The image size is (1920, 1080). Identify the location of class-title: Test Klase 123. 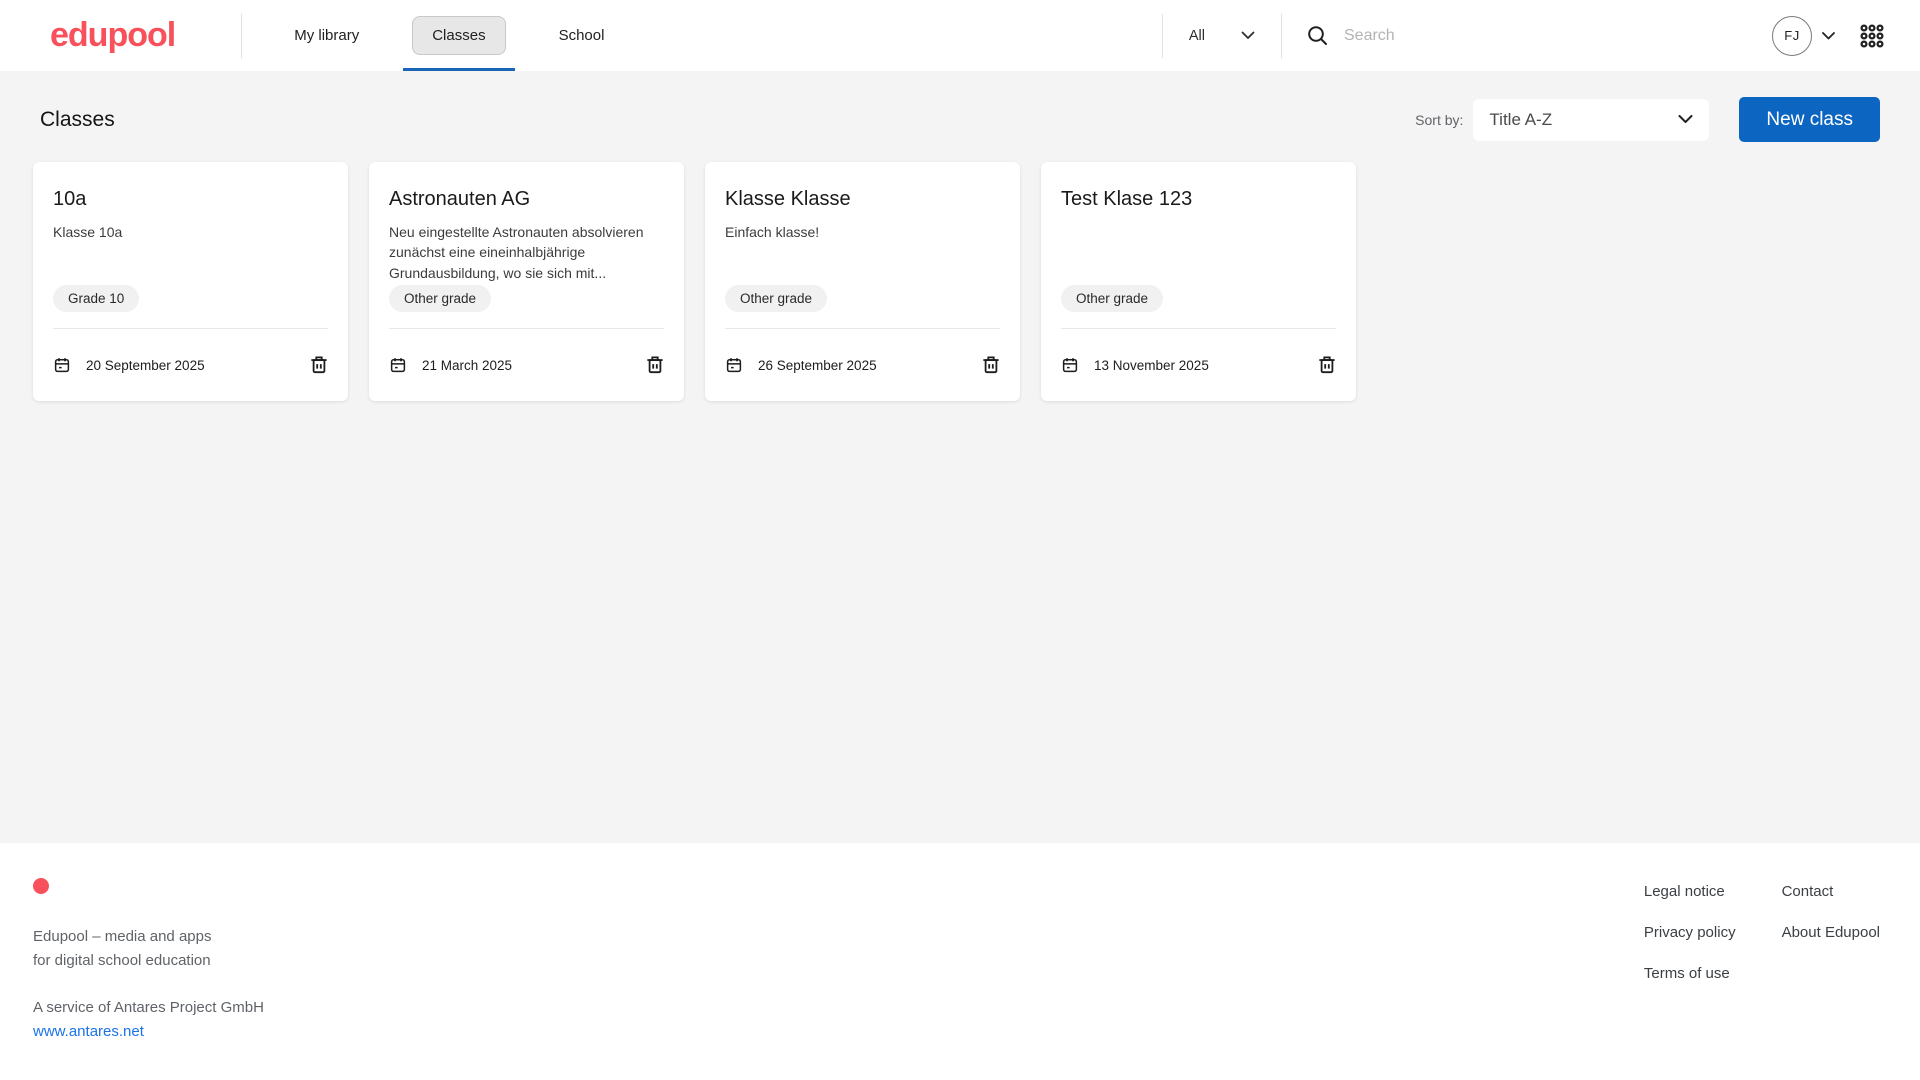
(1127, 199).